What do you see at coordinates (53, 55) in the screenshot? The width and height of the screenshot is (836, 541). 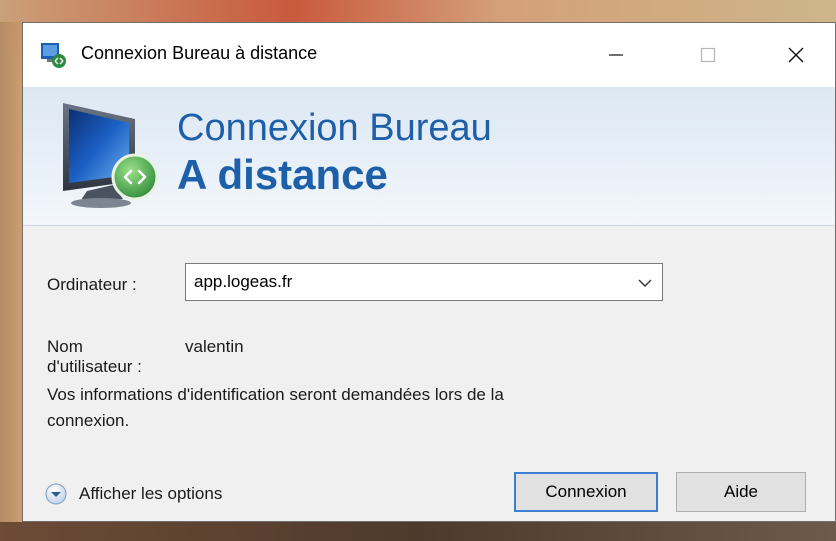 I see `remote-desktop-icon` at bounding box center [53, 55].